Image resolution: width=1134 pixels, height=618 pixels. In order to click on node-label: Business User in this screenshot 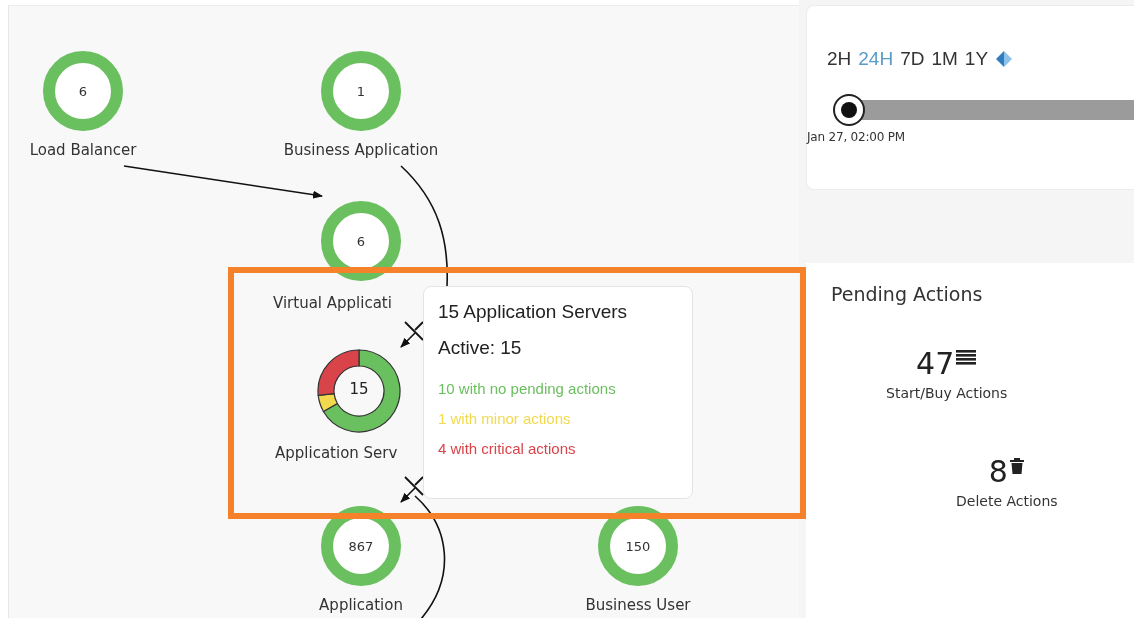, I will do `click(638, 605)`.